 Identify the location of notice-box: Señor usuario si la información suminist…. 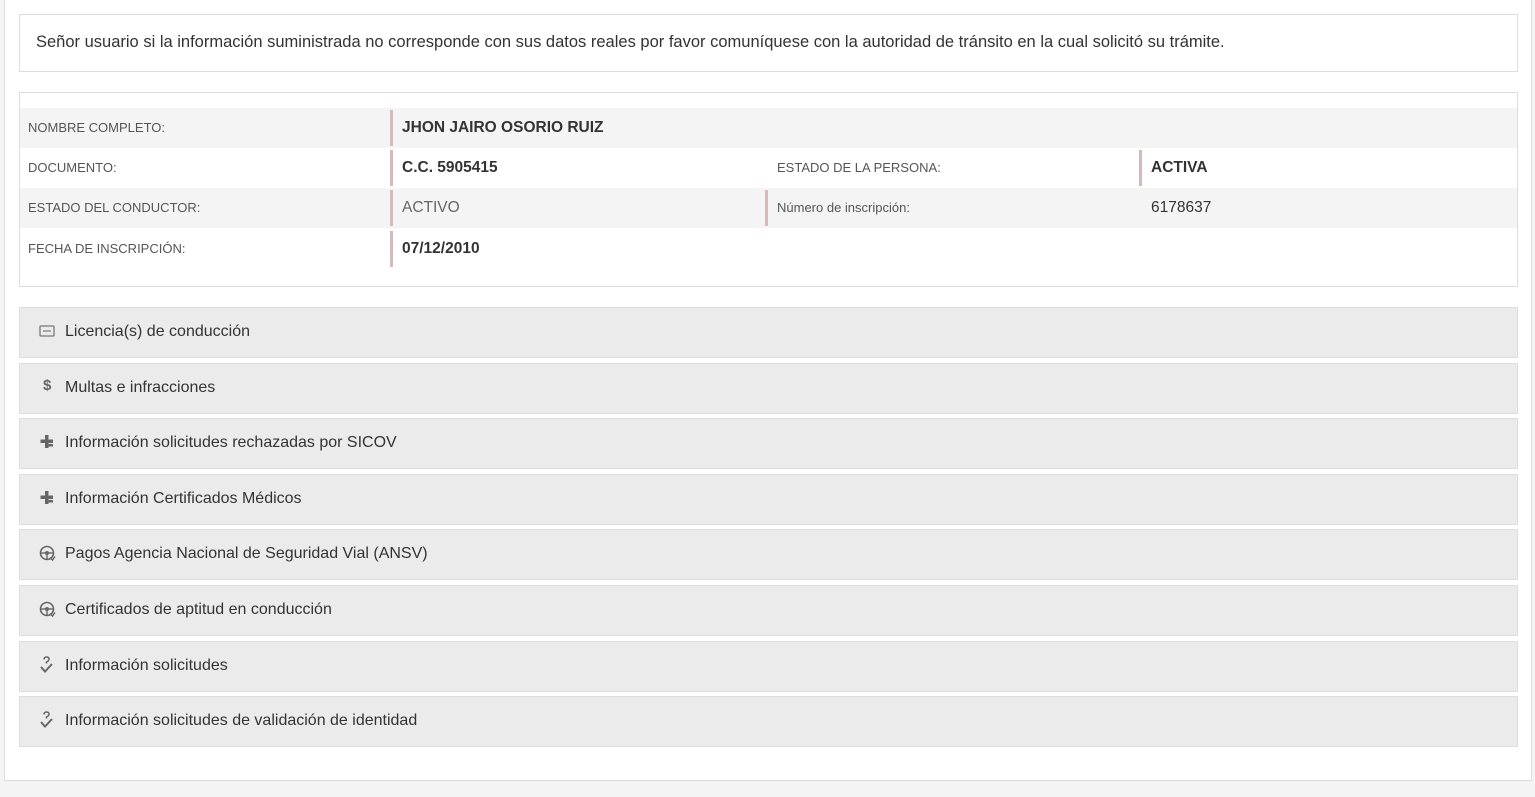
(768, 43).